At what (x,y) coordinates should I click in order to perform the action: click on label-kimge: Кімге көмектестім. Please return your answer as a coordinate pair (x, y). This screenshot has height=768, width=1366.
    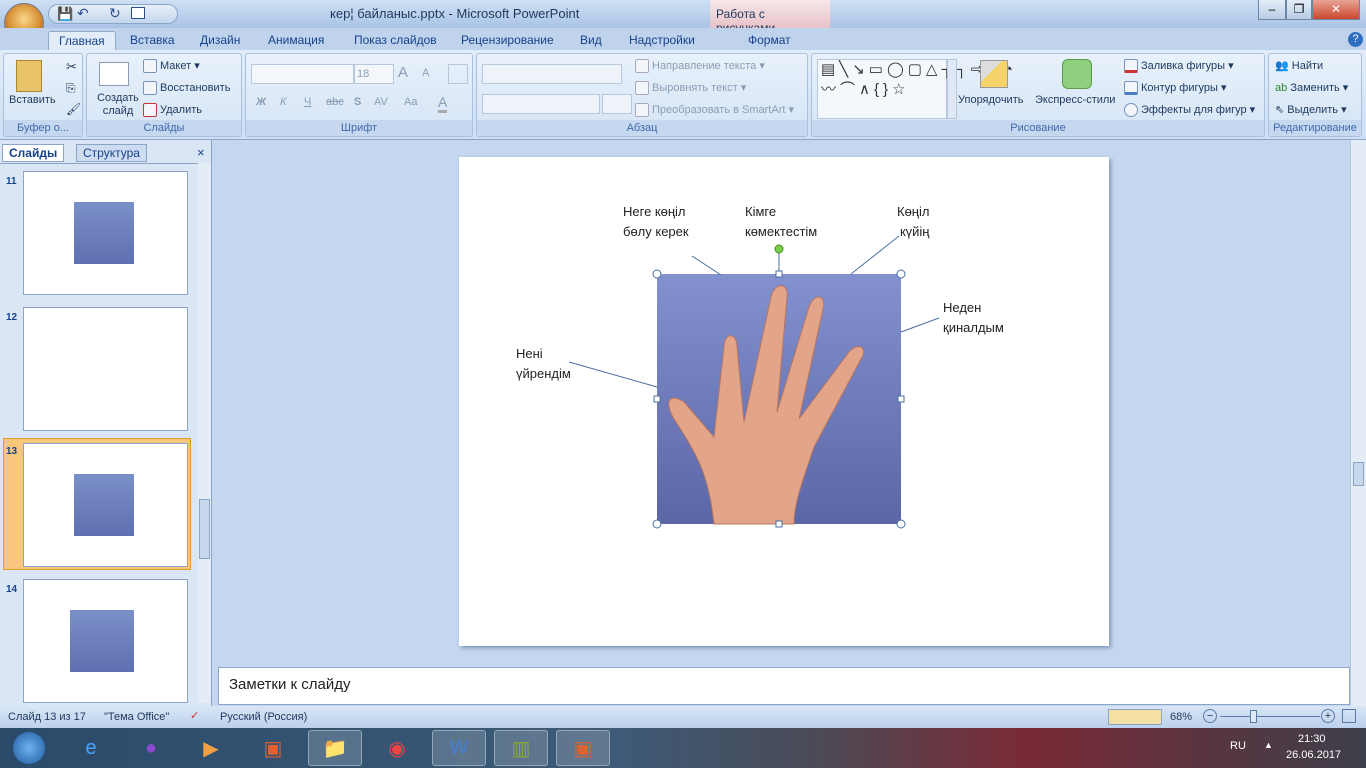
    Looking at the image, I should click on (781, 222).